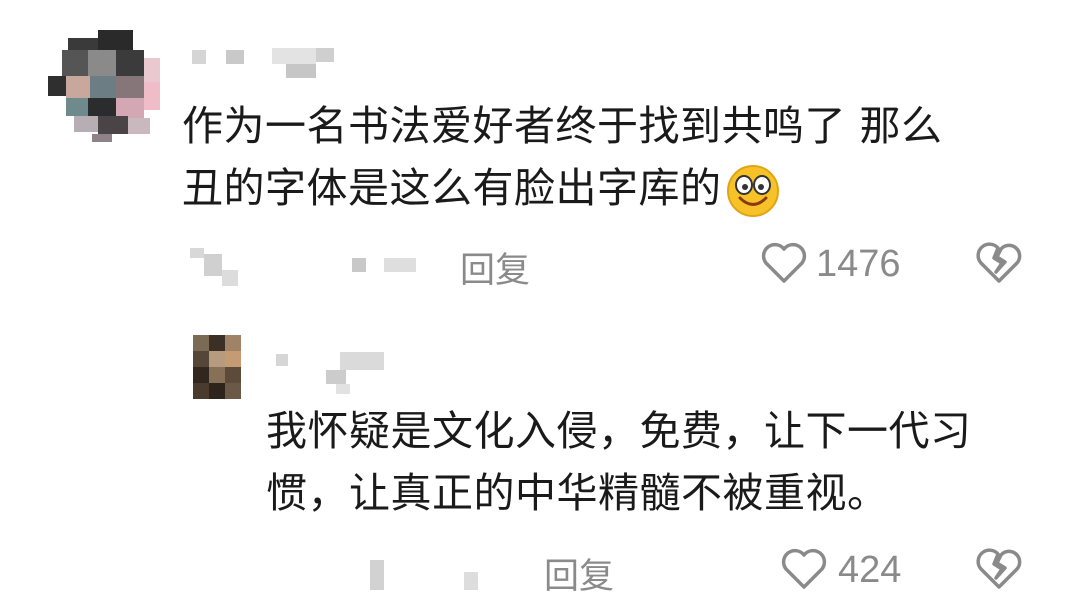 This screenshot has width=1080, height=610. What do you see at coordinates (562, 126) in the screenshot?
I see `comment-line: 作为一名书法爱好者终于找到共鸣了 那么` at bounding box center [562, 126].